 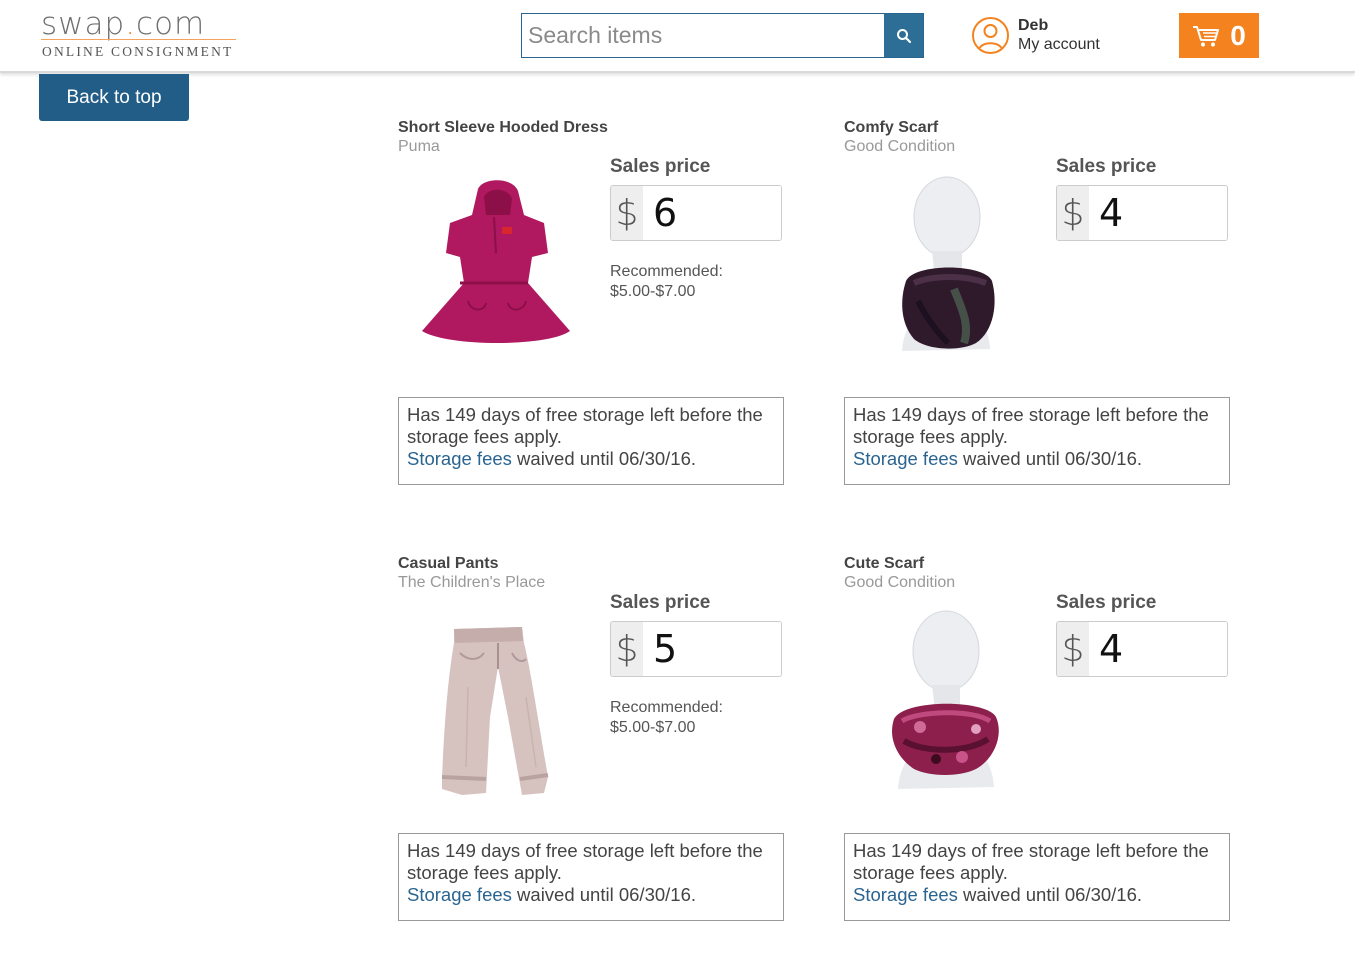 I want to click on item-brand: The Children's Place, so click(x=472, y=582).